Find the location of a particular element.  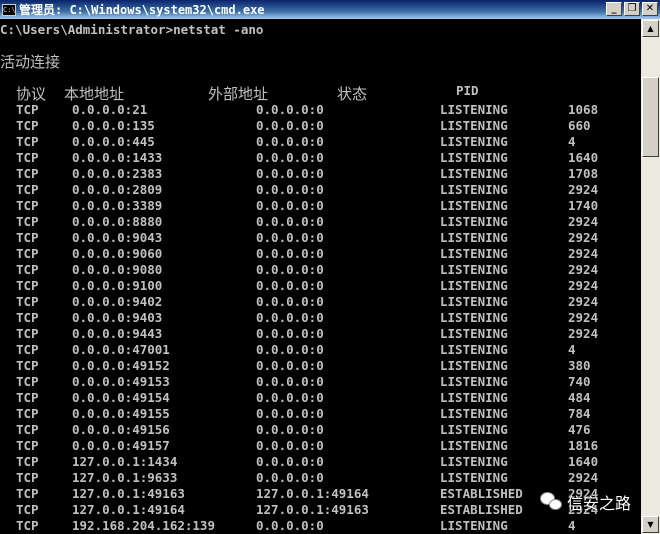

table-row: TCP 0.0.0.0:49156 0.0.0.0:0 LISTENING 476 is located at coordinates (320, 430).